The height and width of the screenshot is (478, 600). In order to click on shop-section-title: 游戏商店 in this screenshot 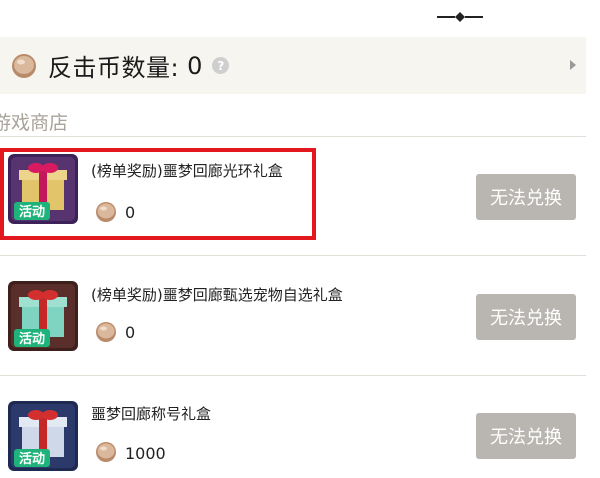, I will do `click(34, 123)`.